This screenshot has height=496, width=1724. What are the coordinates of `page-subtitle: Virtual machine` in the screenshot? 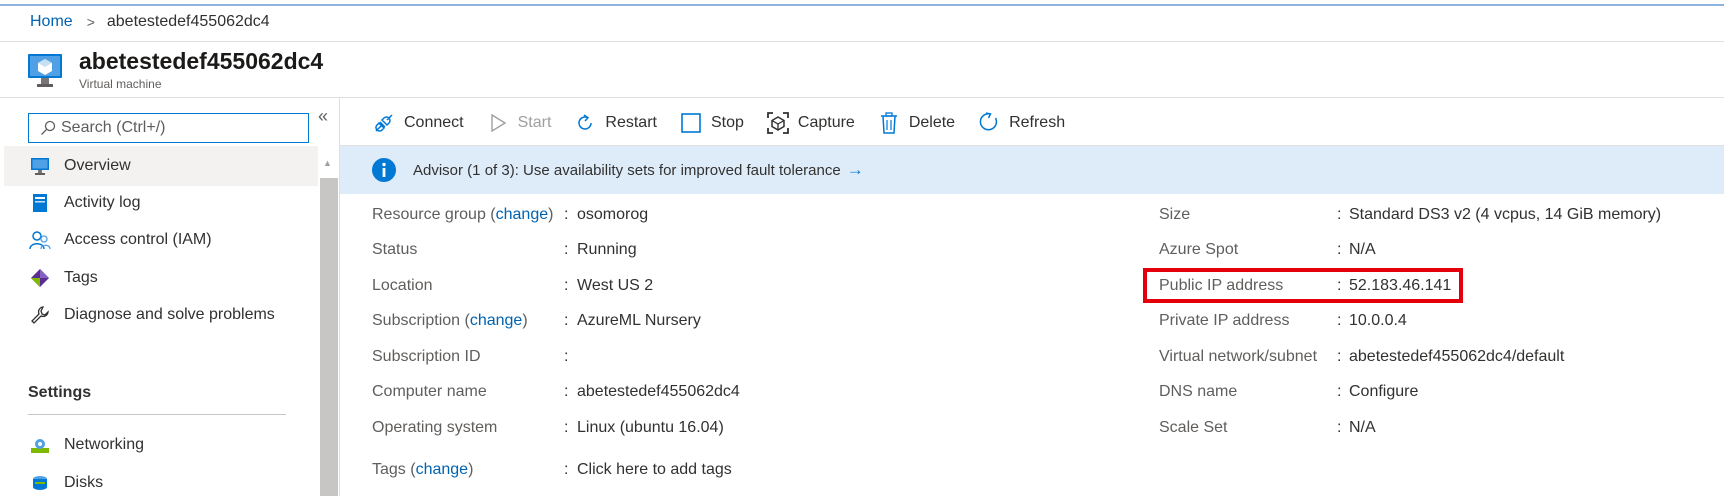 It's located at (120, 84).